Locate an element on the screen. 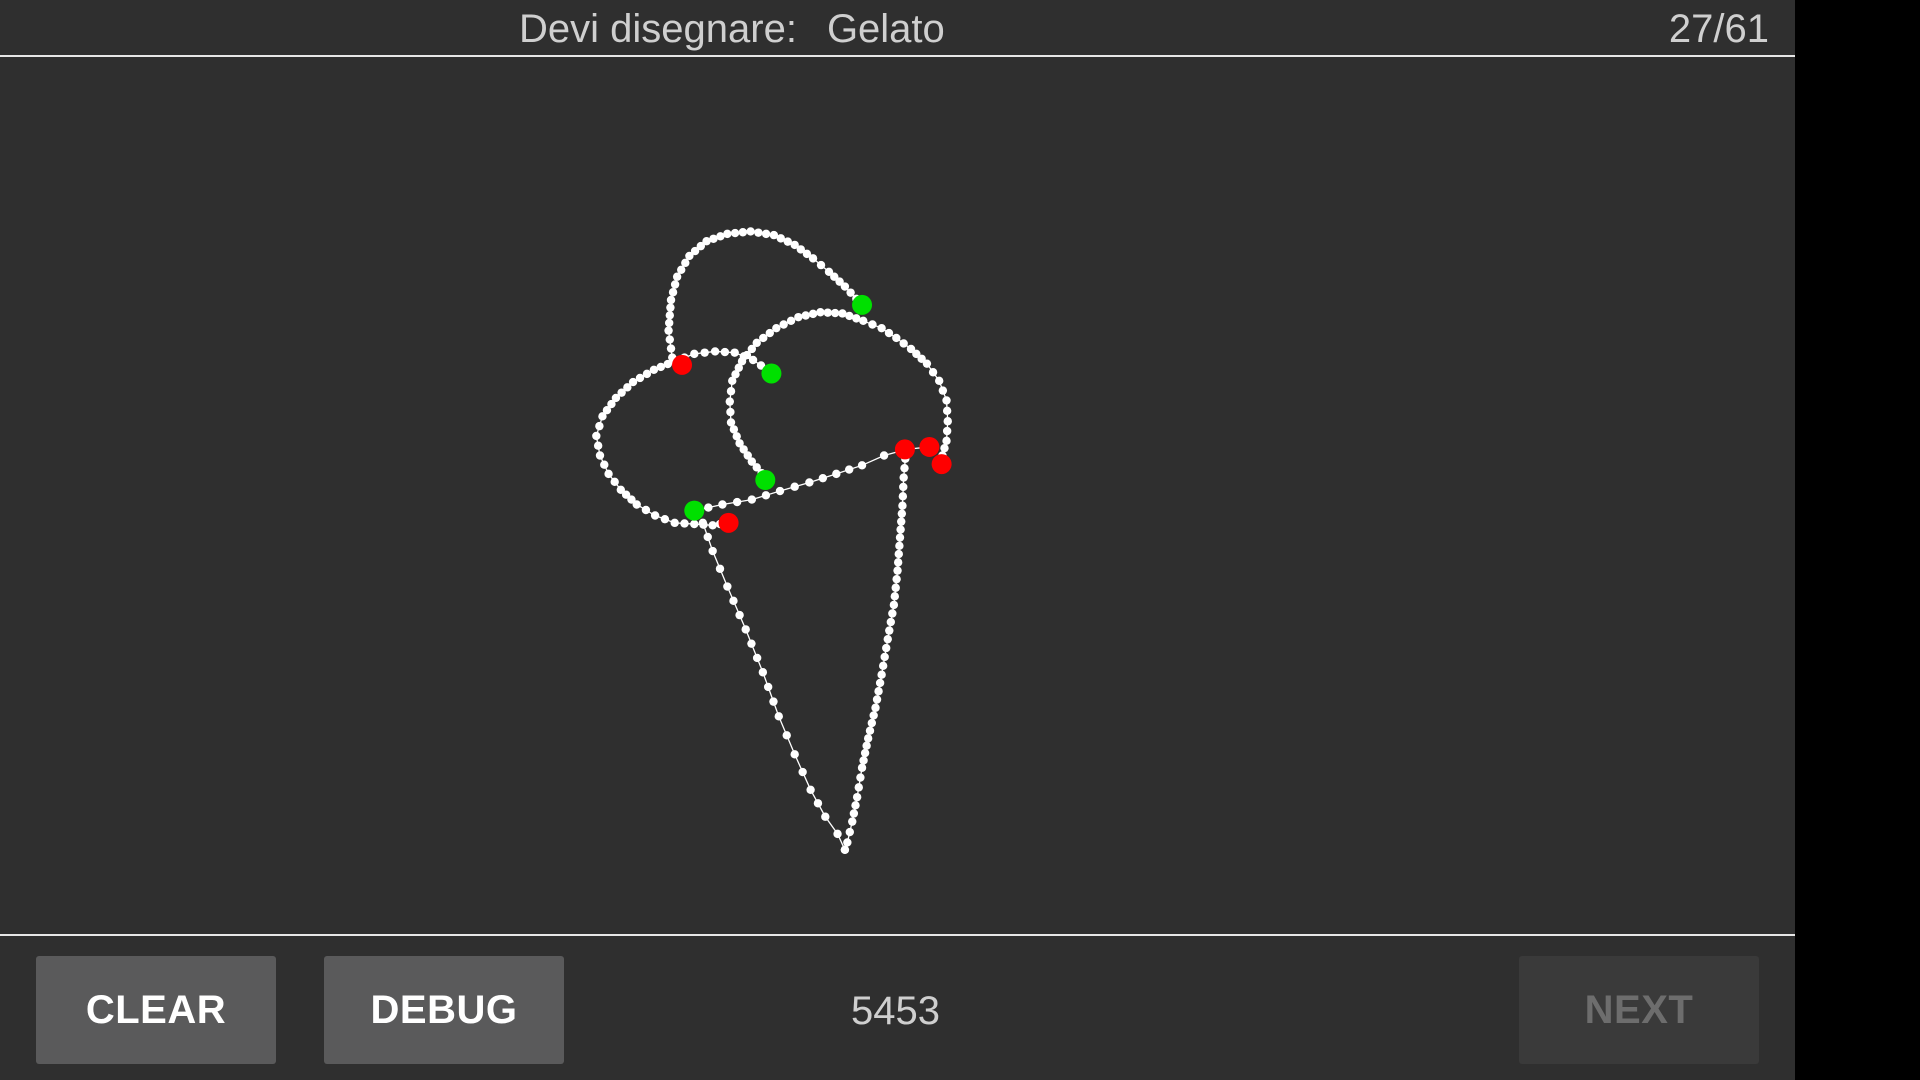 The image size is (1920, 1080). score-value: 5453 is located at coordinates (895, 1011).